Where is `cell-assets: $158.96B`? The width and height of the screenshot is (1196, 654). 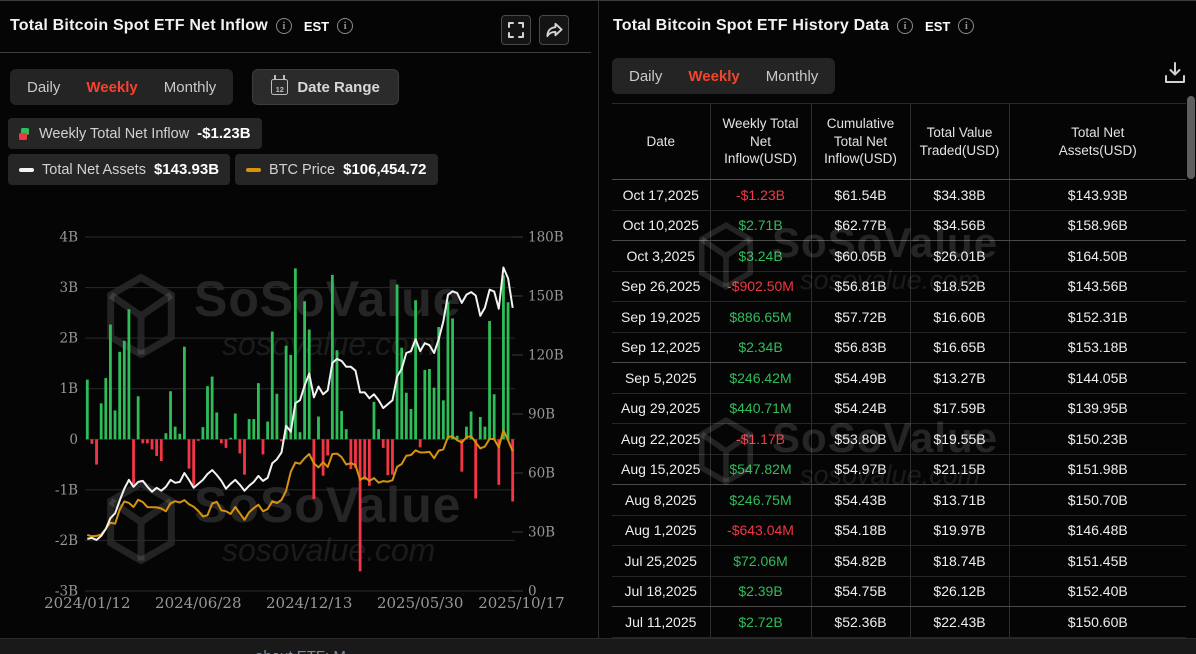 cell-assets: $158.96B is located at coordinates (1097, 225).